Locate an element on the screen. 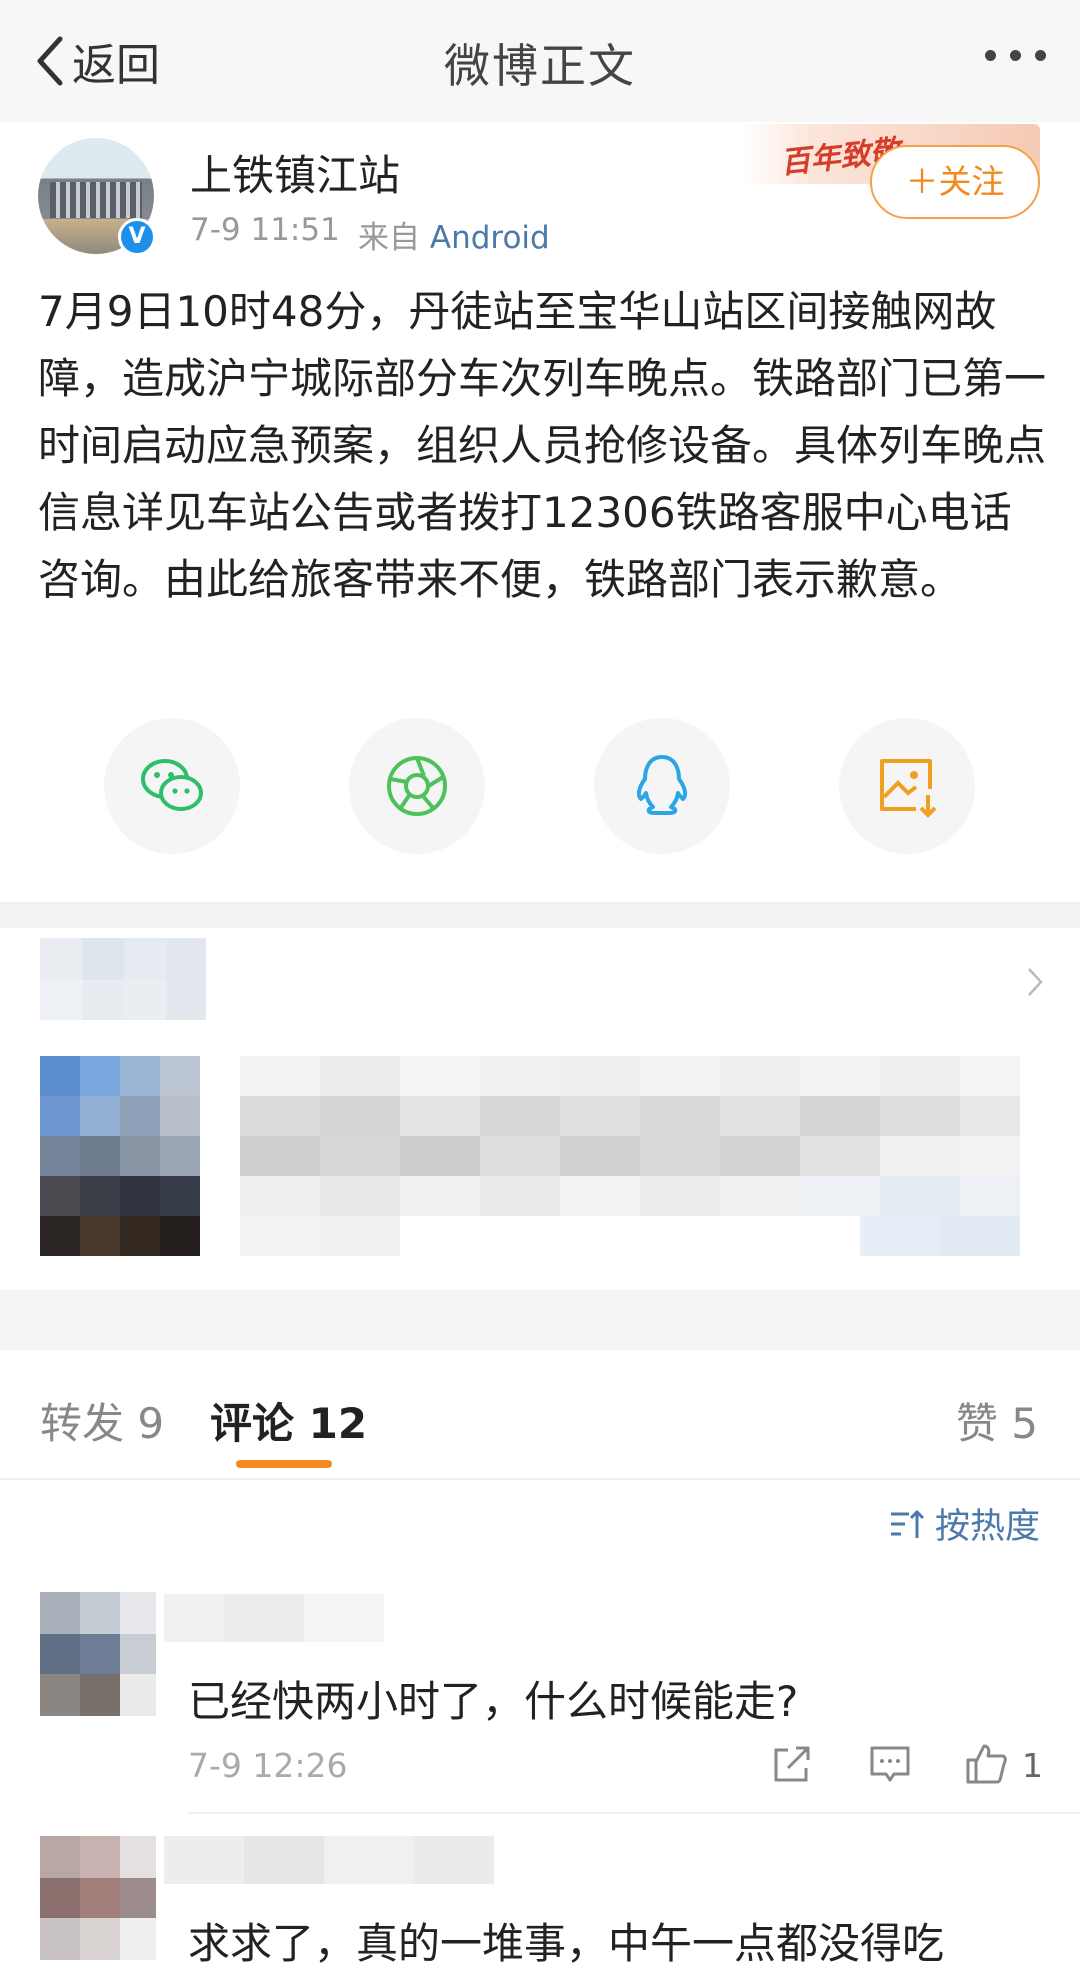 The image size is (1080, 1972). source-prefix: 来自 is located at coordinates (389, 238).